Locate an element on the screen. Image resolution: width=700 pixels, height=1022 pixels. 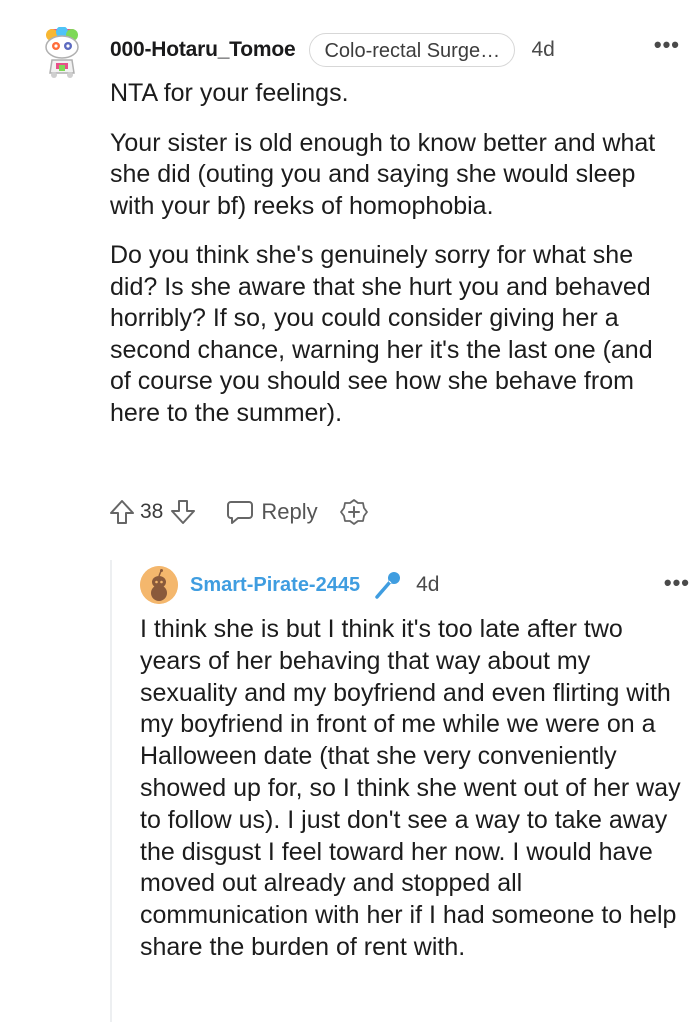
comment-timestamp: 4d is located at coordinates (543, 49).